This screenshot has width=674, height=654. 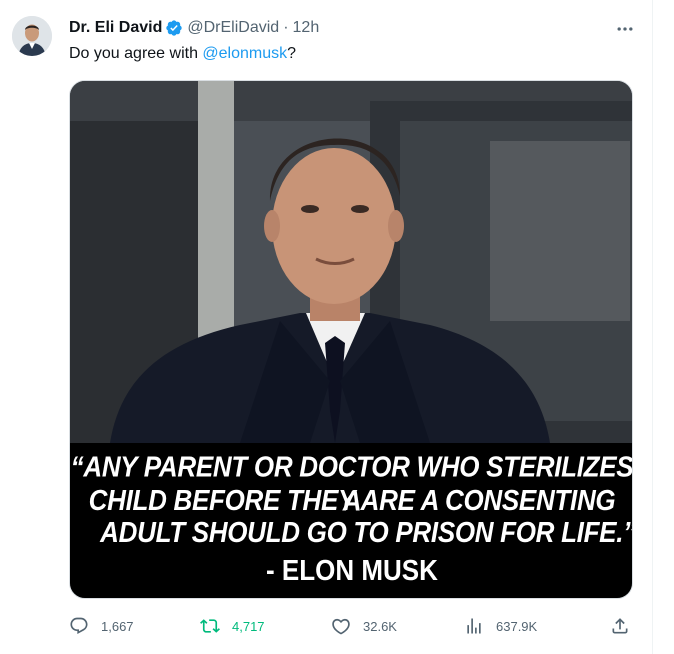 What do you see at coordinates (620, 626) in the screenshot?
I see `share-icon` at bounding box center [620, 626].